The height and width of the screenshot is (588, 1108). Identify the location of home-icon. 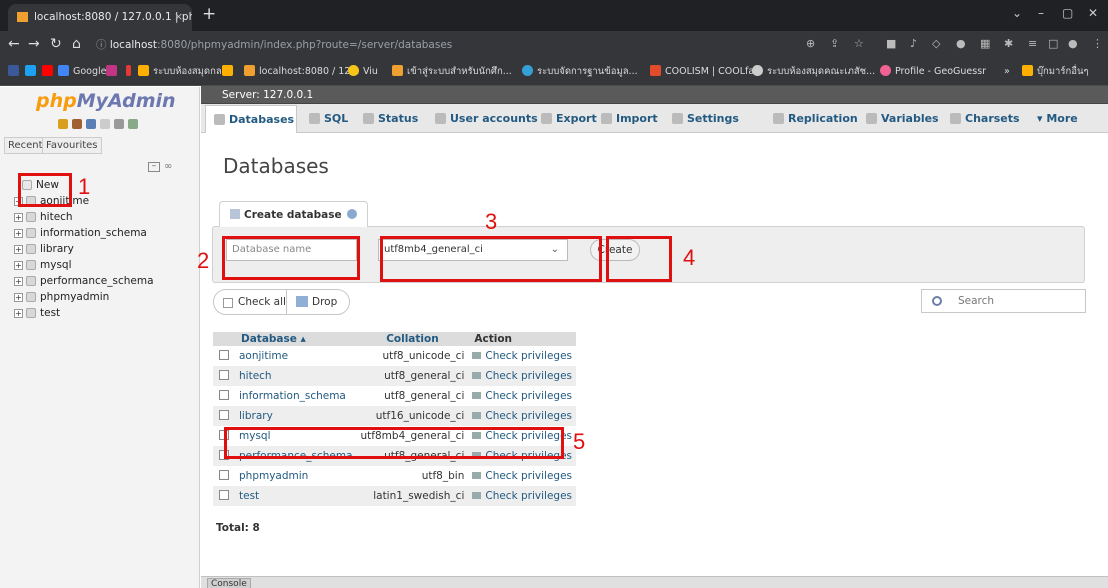
(63, 124).